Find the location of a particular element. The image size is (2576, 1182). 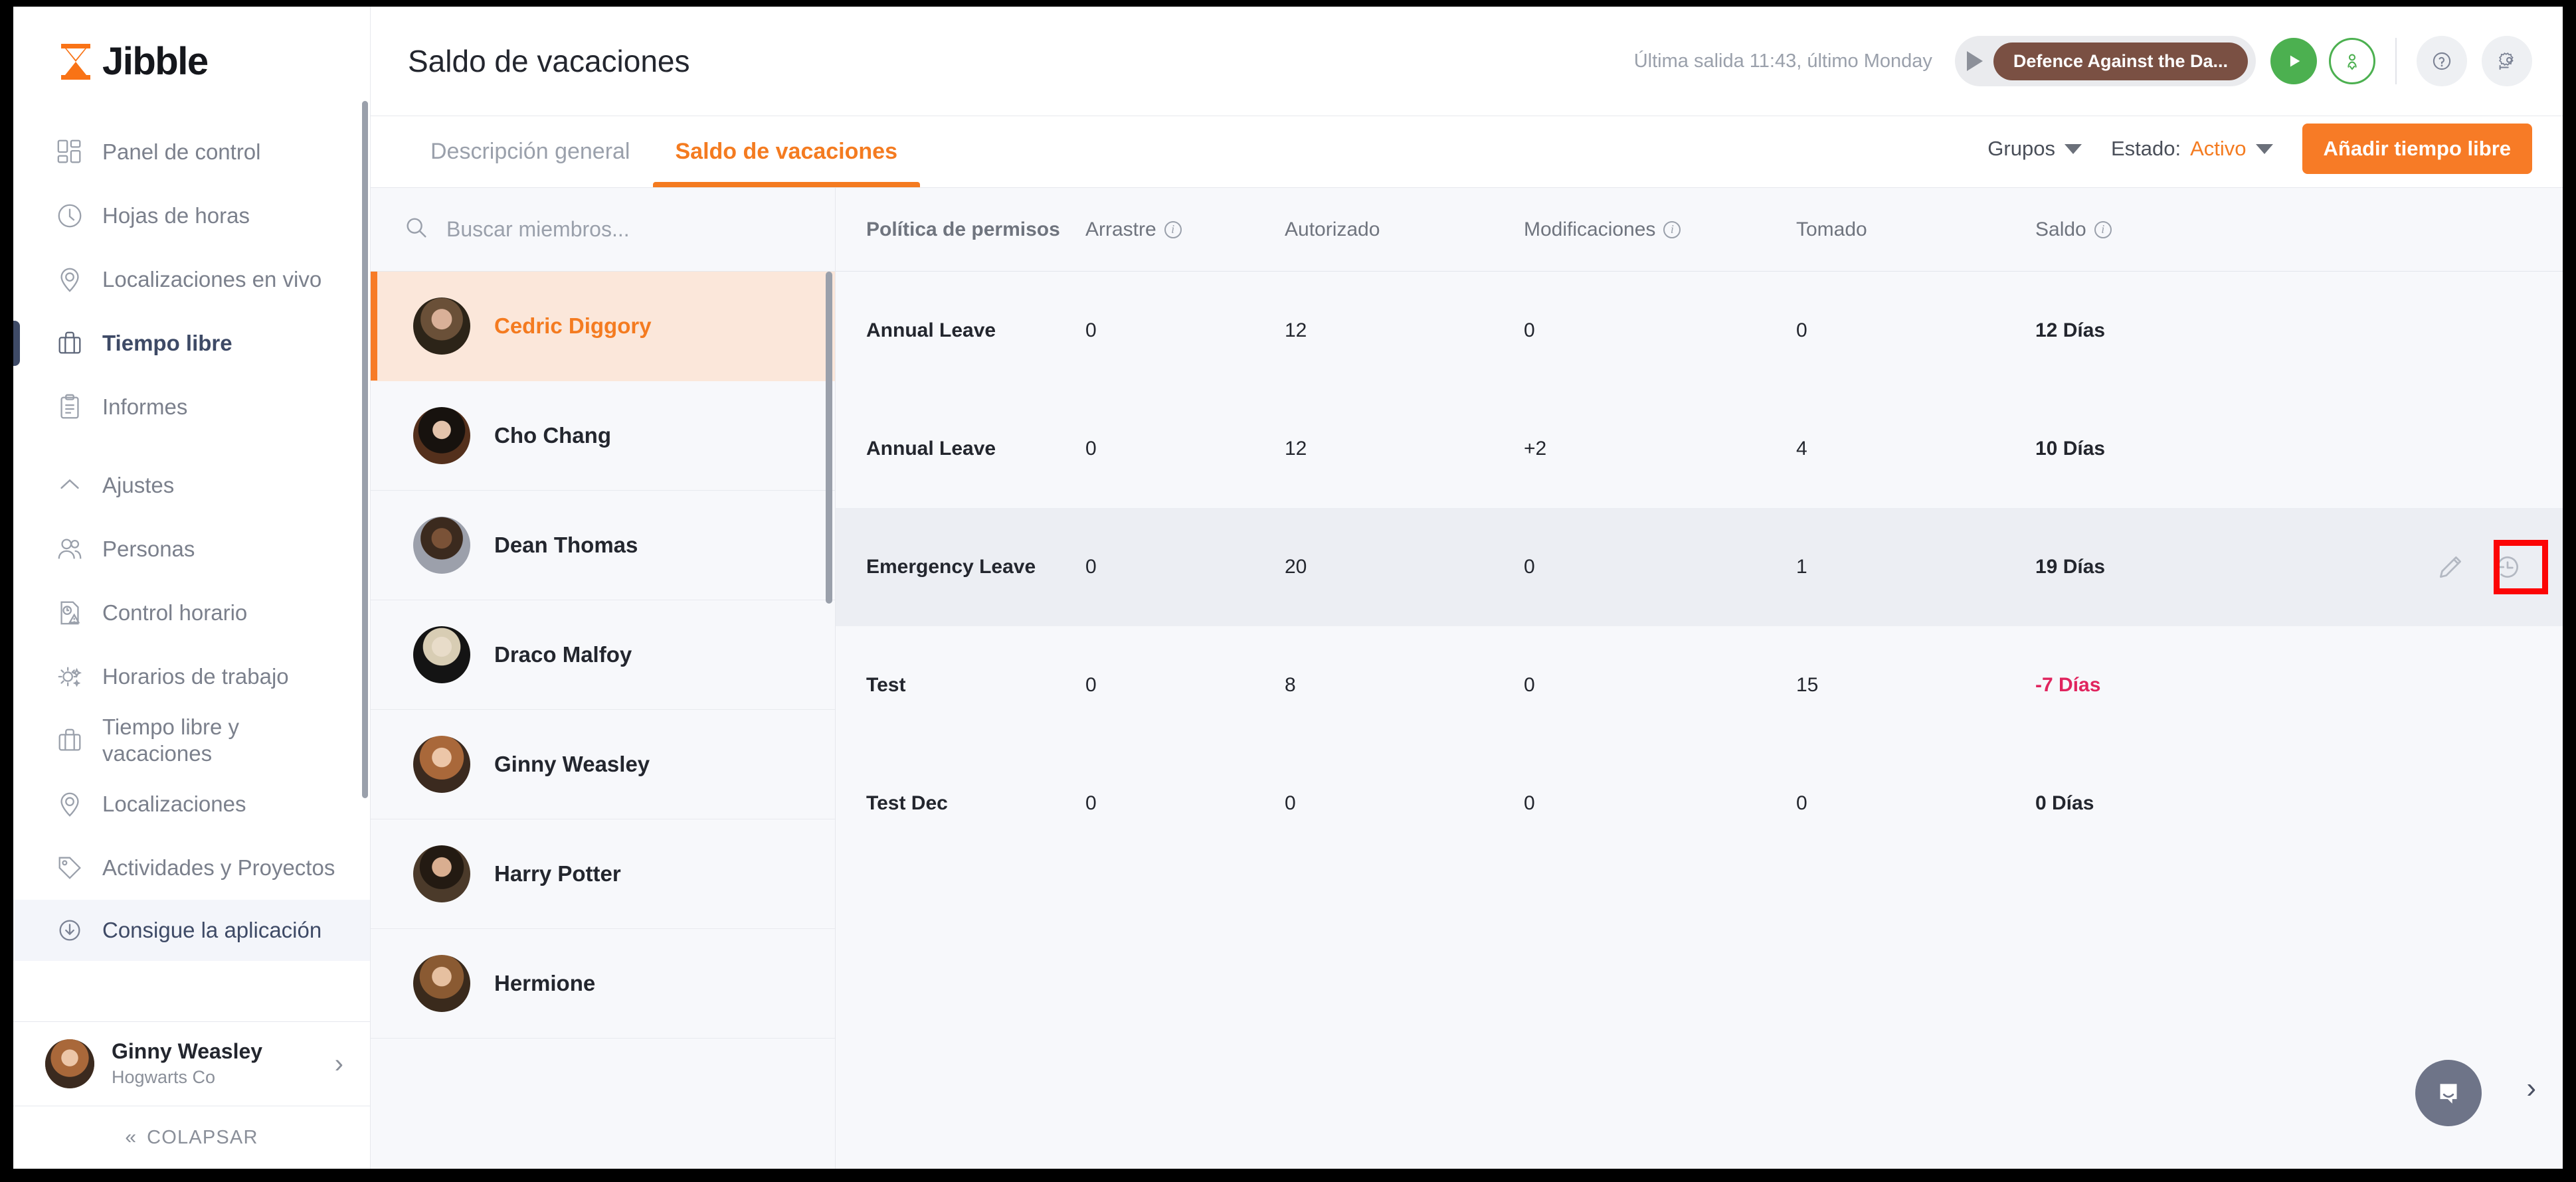

collapse-sidebar-button: « COLAPSAR is located at coordinates (191, 1137).